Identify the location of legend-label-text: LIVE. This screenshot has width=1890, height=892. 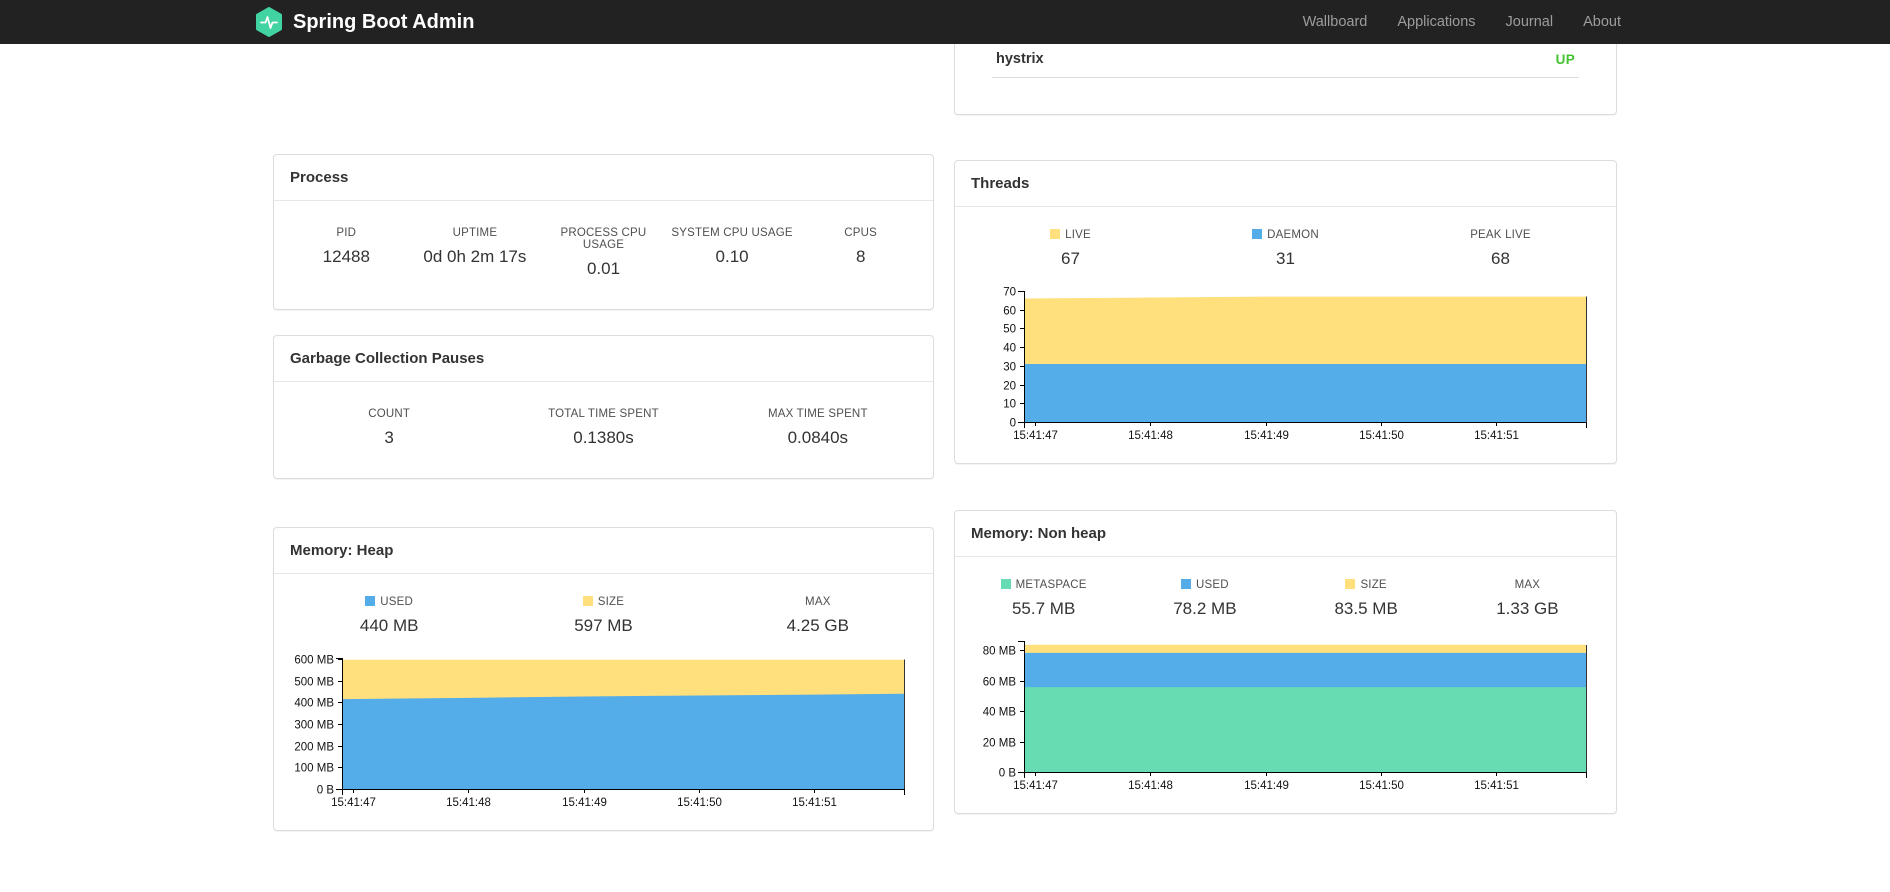
(1078, 235).